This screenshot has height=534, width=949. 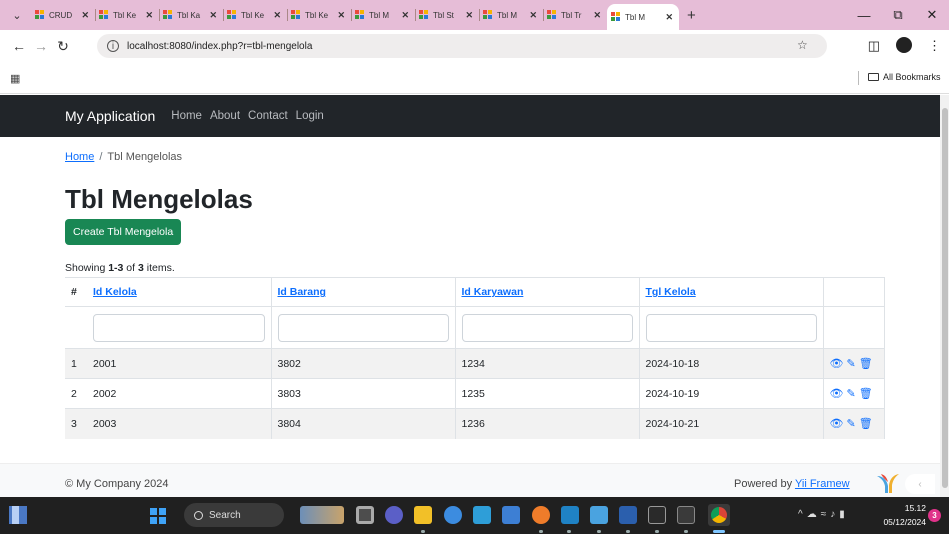 I want to click on restore-icon: ⧉, so click(x=898, y=15).